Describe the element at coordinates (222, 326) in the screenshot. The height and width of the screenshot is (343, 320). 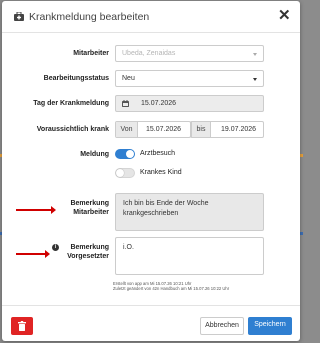
I see `cancel-button: Abbrechen` at that location.